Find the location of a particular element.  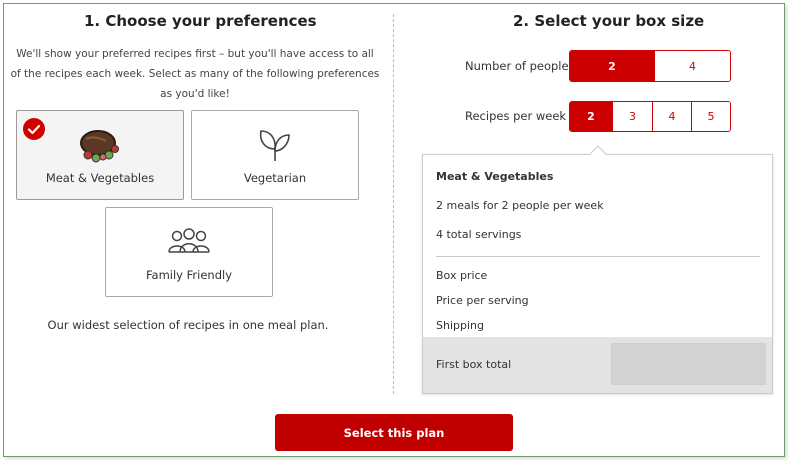

summary-servings-line: 4 total servings is located at coordinates (479, 234).